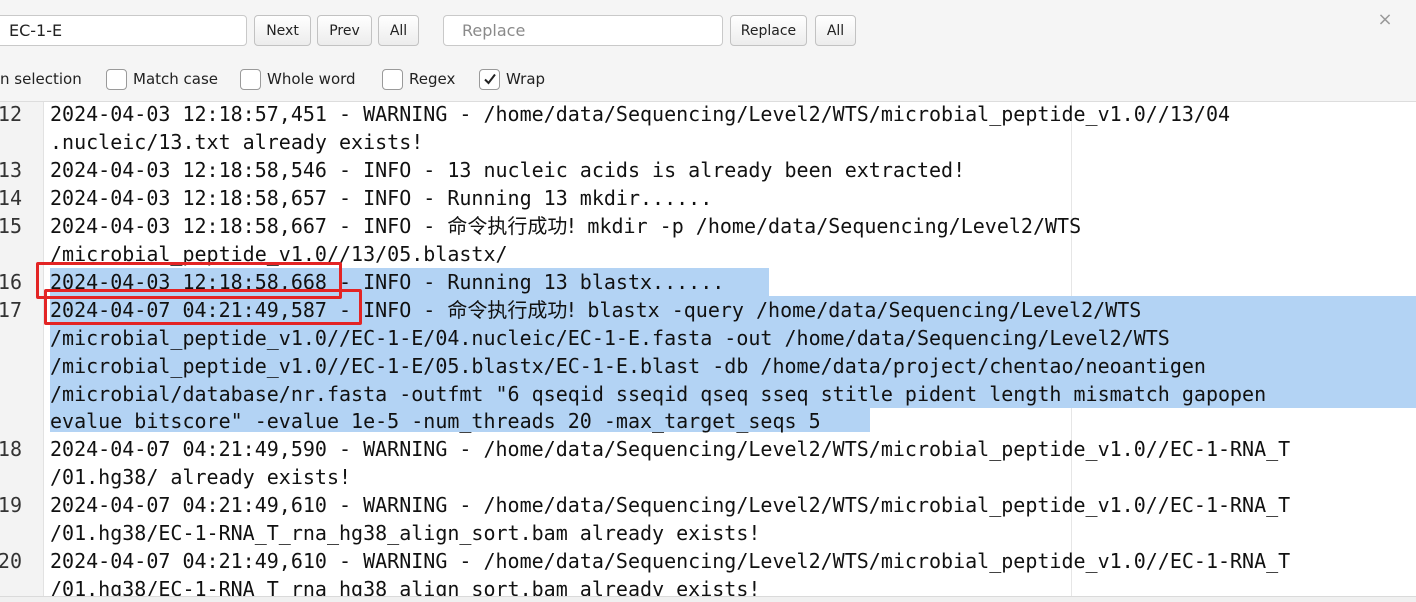 Image resolution: width=1416 pixels, height=602 pixels. I want to click on line-number: 13, so click(11, 170).